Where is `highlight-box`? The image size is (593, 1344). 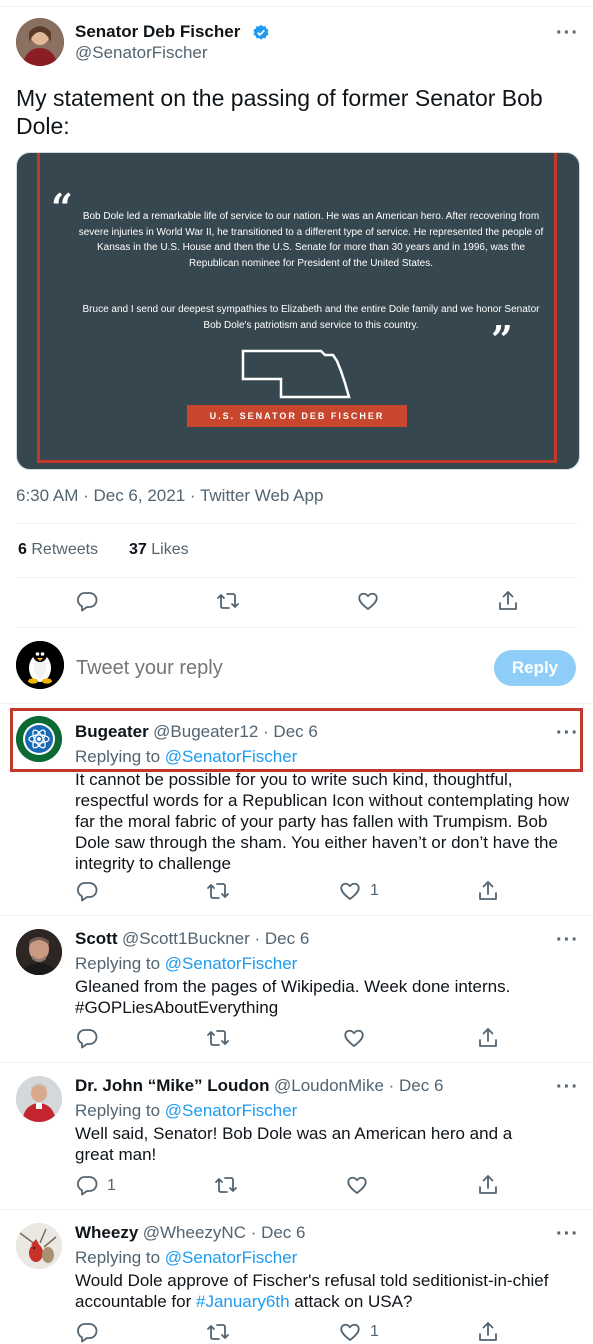
highlight-box is located at coordinates (296, 740).